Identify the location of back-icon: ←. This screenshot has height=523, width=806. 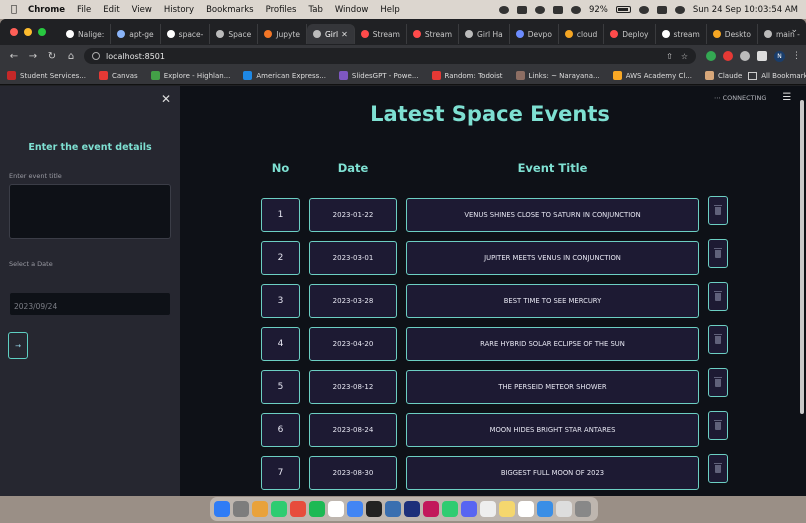
(14, 56).